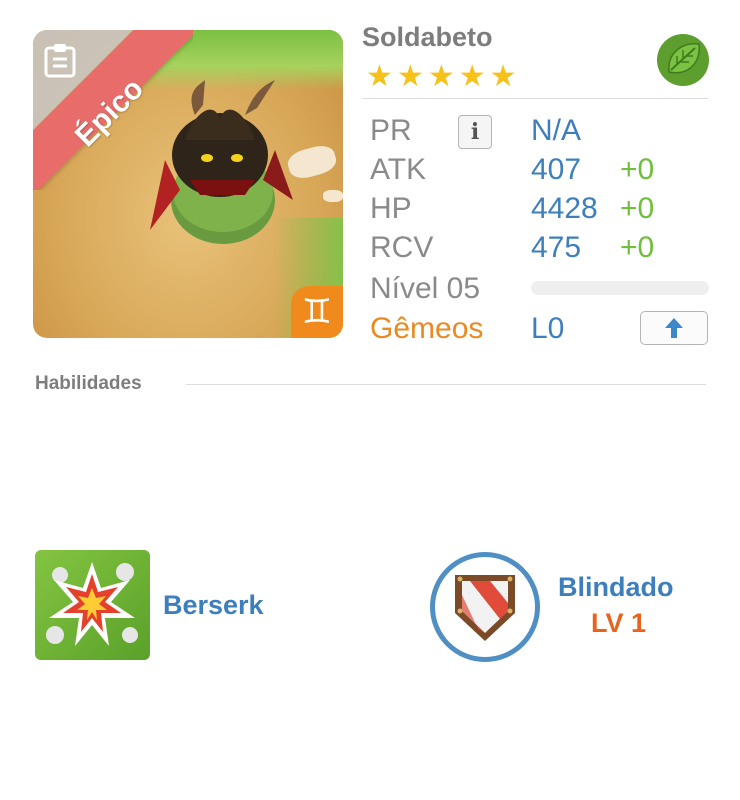 The height and width of the screenshot is (800, 740). What do you see at coordinates (425, 288) in the screenshot?
I see `level-label: Nível 05` at bounding box center [425, 288].